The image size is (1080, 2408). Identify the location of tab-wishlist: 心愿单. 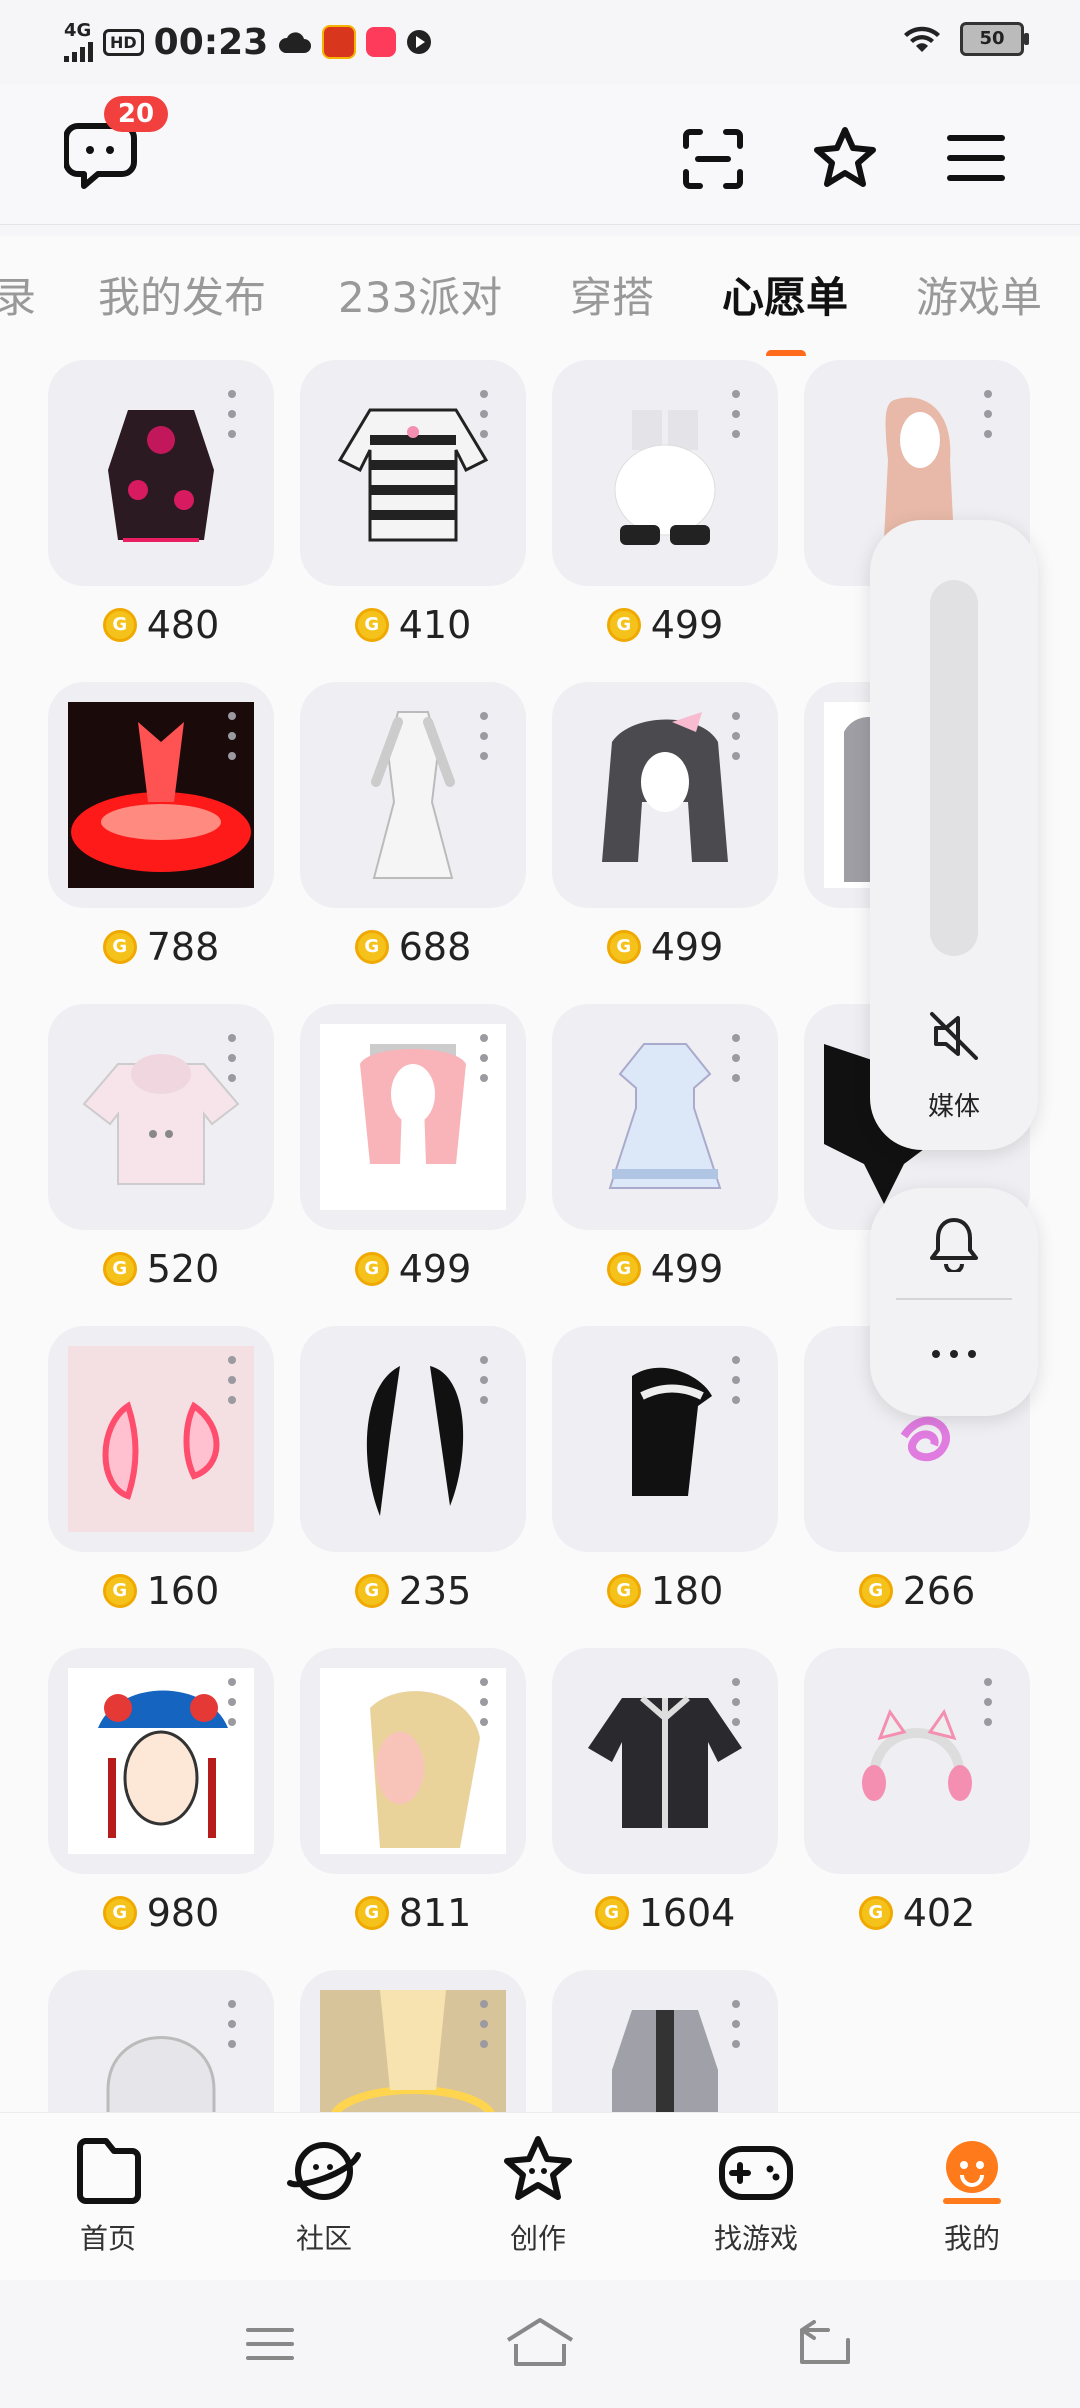
(785, 294).